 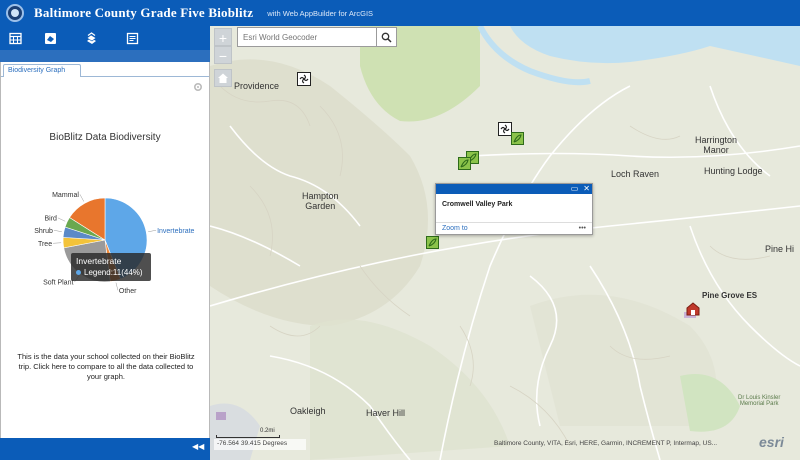 I want to click on layers-icon, so click(x=50, y=38).